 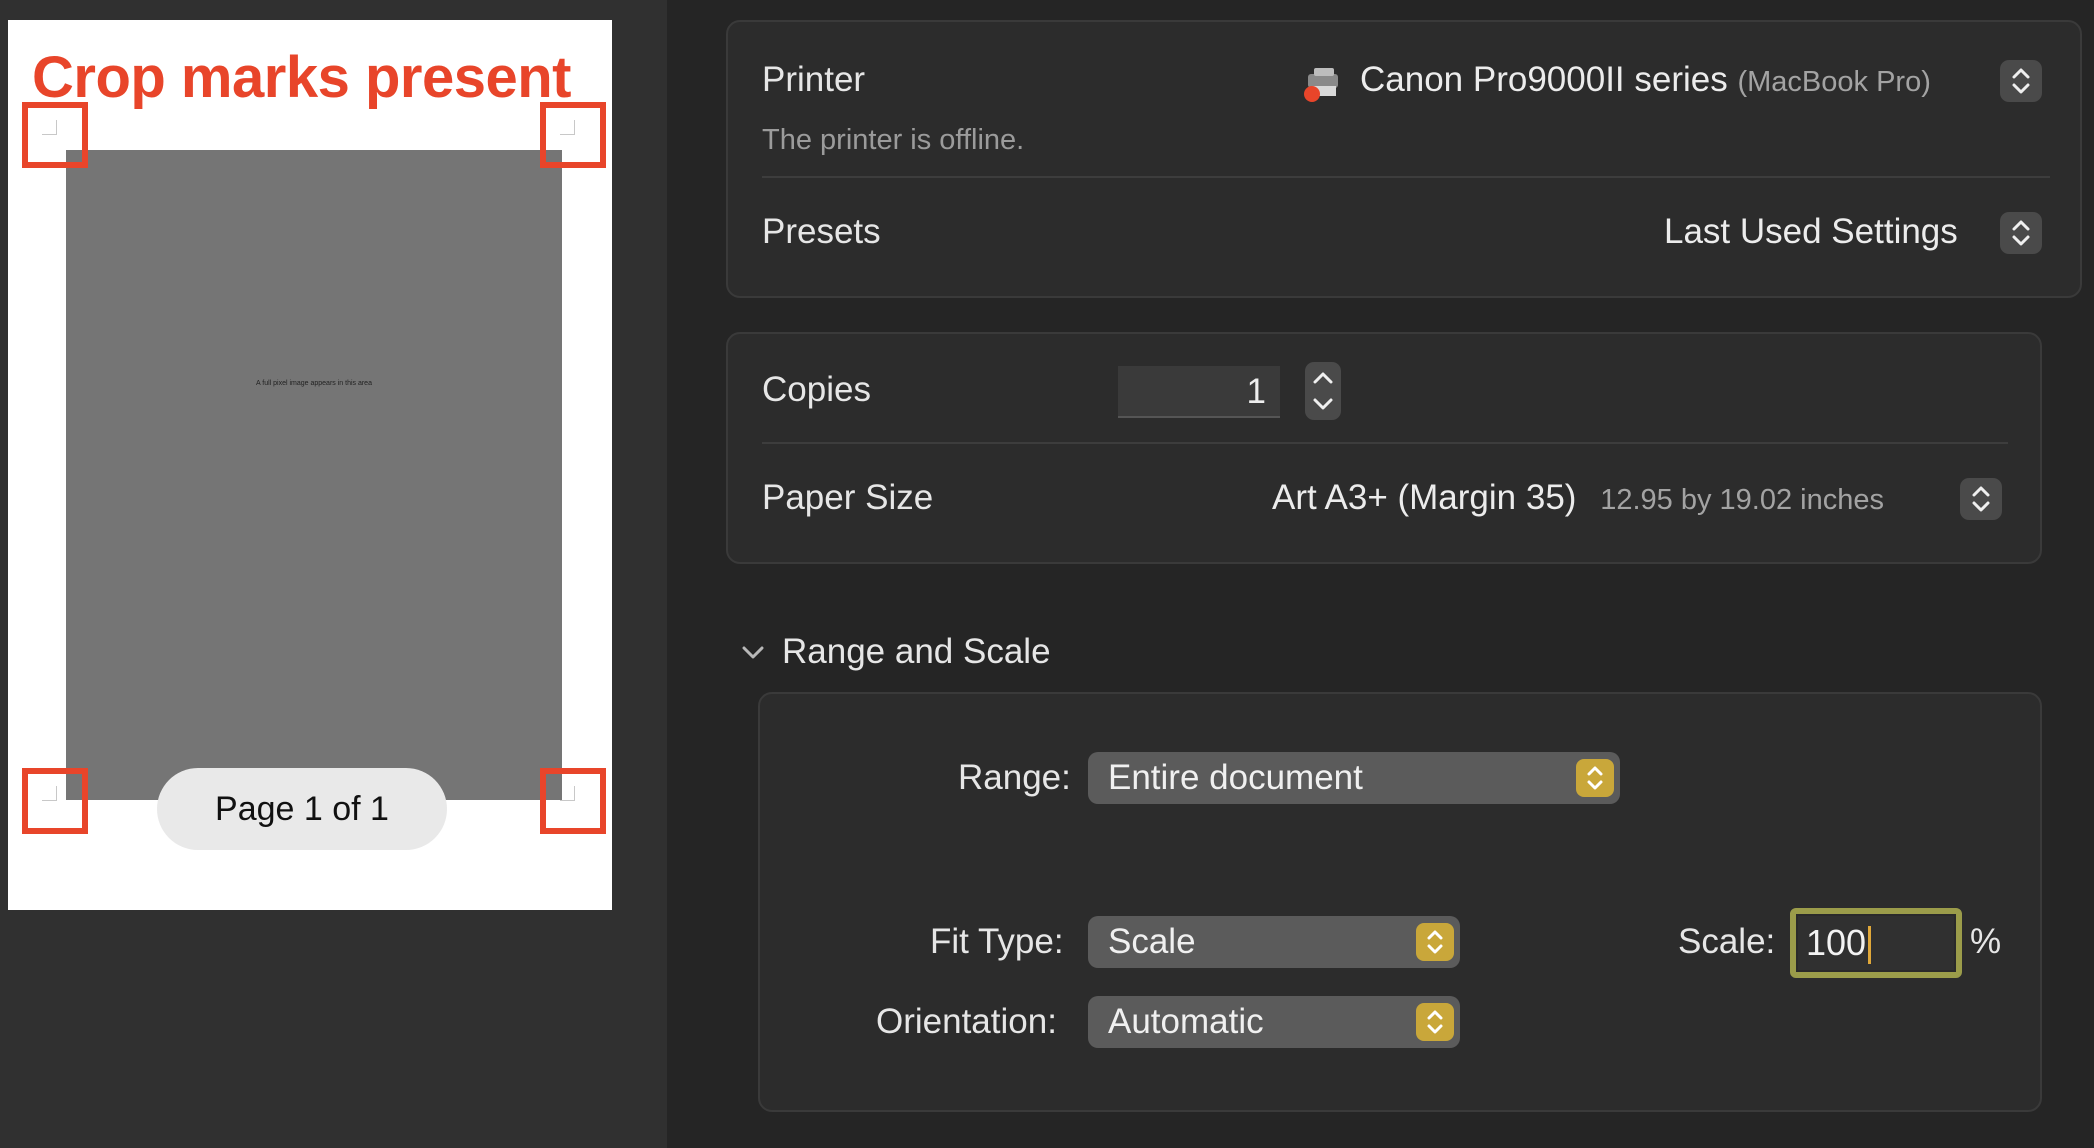 I want to click on printer-popup-button, so click(x=2021, y=81).